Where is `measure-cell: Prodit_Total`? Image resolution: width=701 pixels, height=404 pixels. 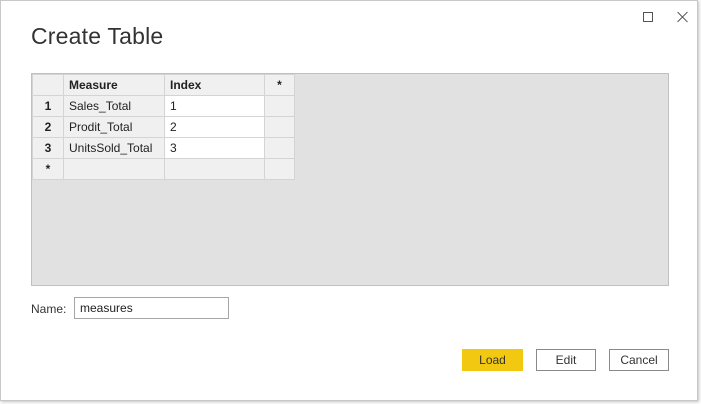 measure-cell: Prodit_Total is located at coordinates (114, 127).